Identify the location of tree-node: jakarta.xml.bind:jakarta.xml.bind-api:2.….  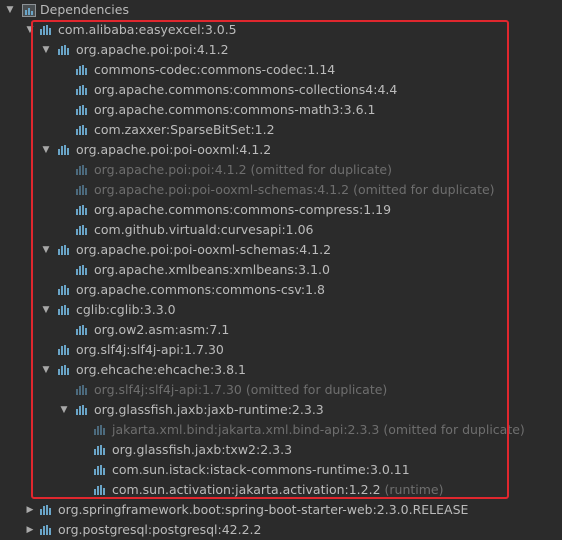
(281, 430).